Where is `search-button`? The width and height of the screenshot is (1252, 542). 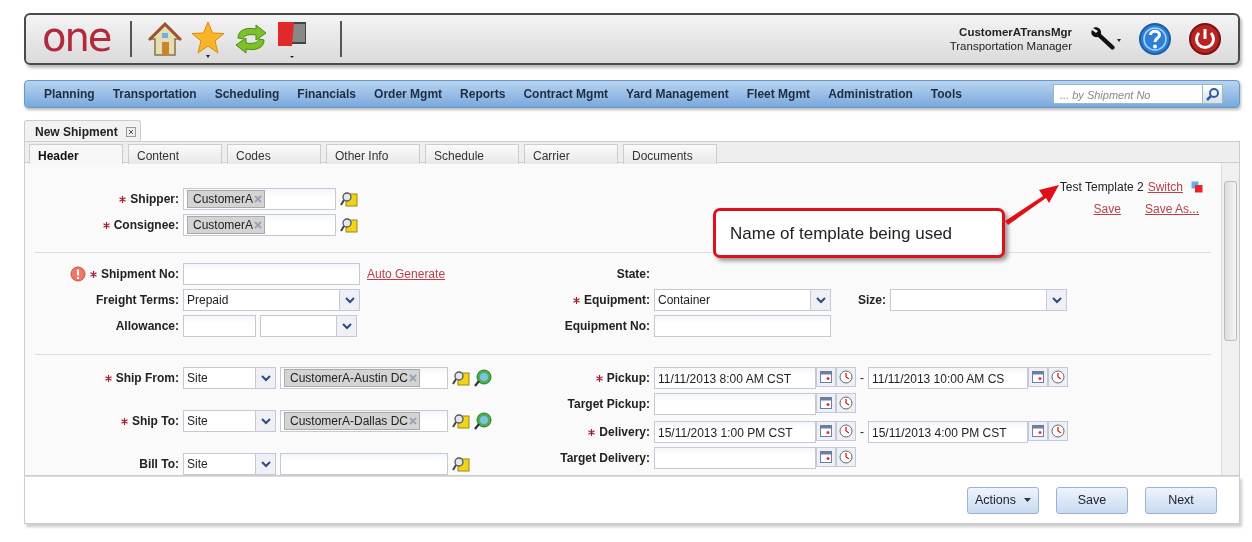
search-button is located at coordinates (1213, 94).